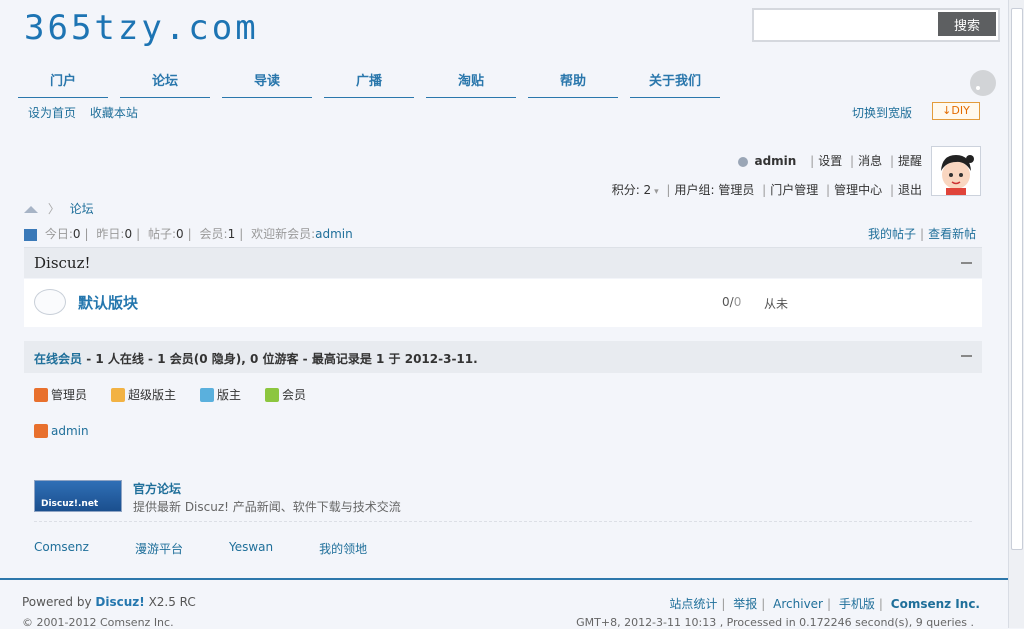 The image size is (1024, 629). What do you see at coordinates (119, 602) in the screenshot?
I see `discuz-link: Discuz!` at bounding box center [119, 602].